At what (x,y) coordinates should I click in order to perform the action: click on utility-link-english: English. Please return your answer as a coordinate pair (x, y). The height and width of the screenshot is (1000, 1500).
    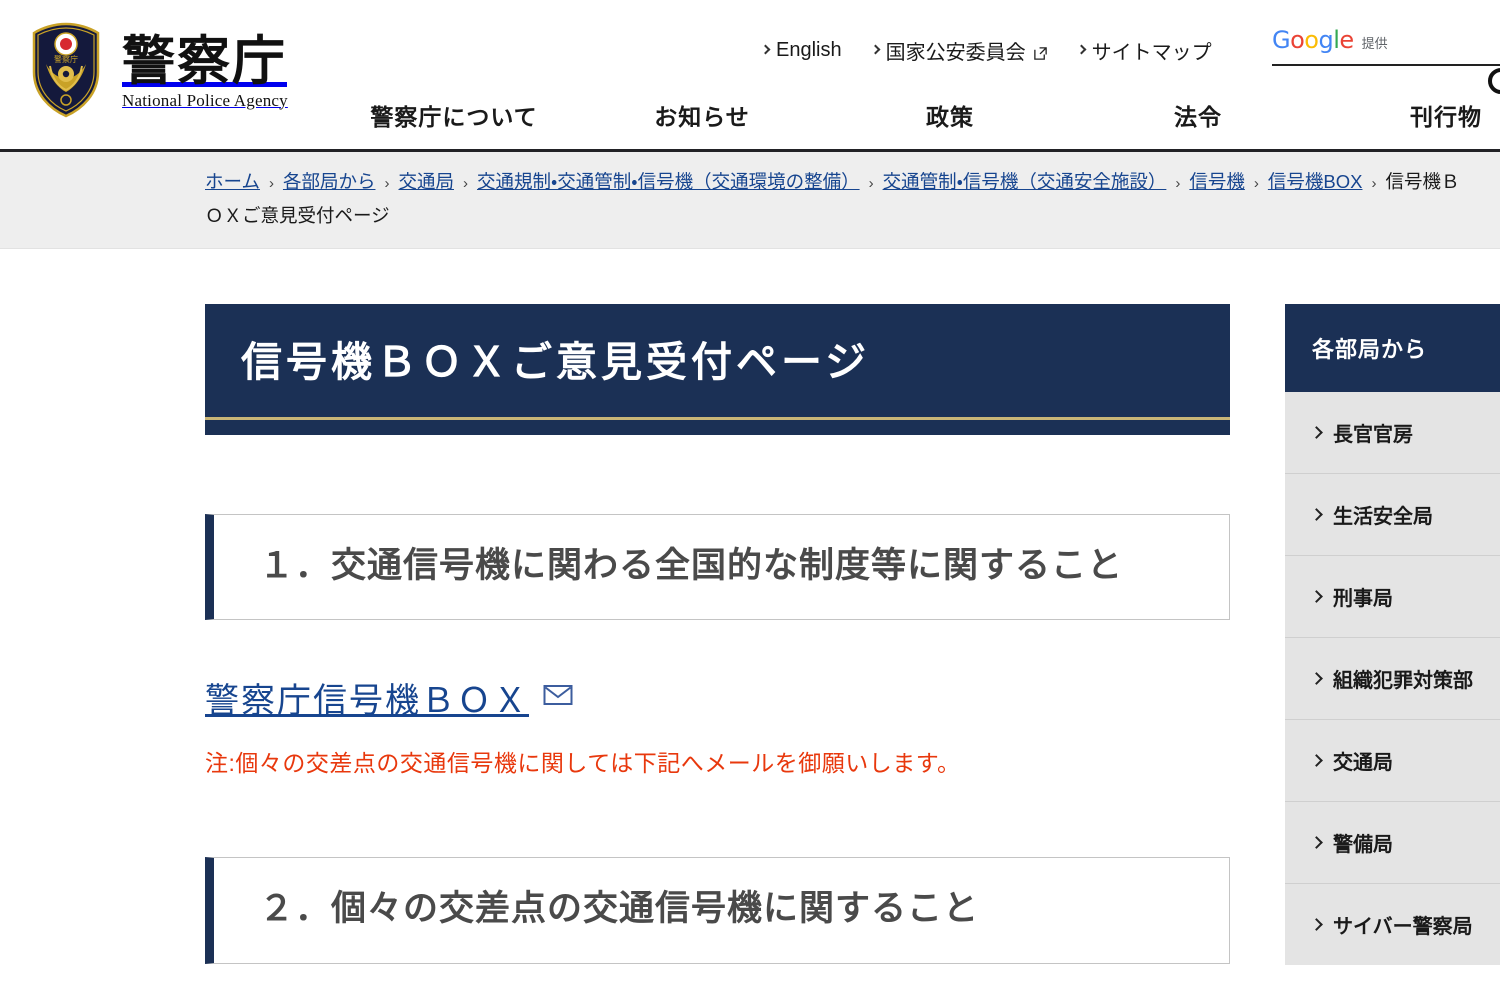
    Looking at the image, I should click on (801, 50).